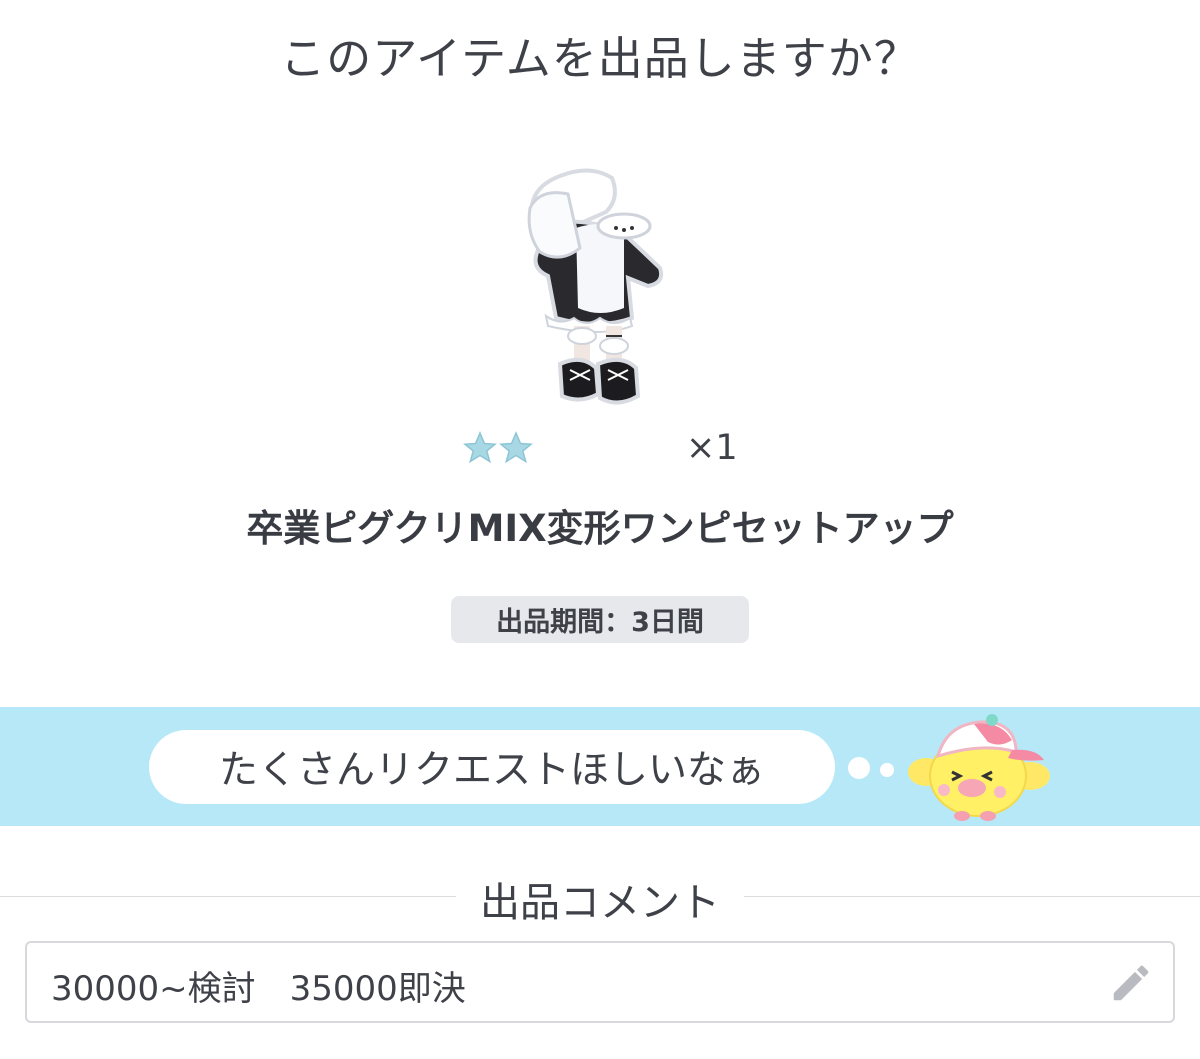 This screenshot has width=1200, height=1059. What do you see at coordinates (600, 982) in the screenshot?
I see `comment-input: 30000~検討 35000即決` at bounding box center [600, 982].